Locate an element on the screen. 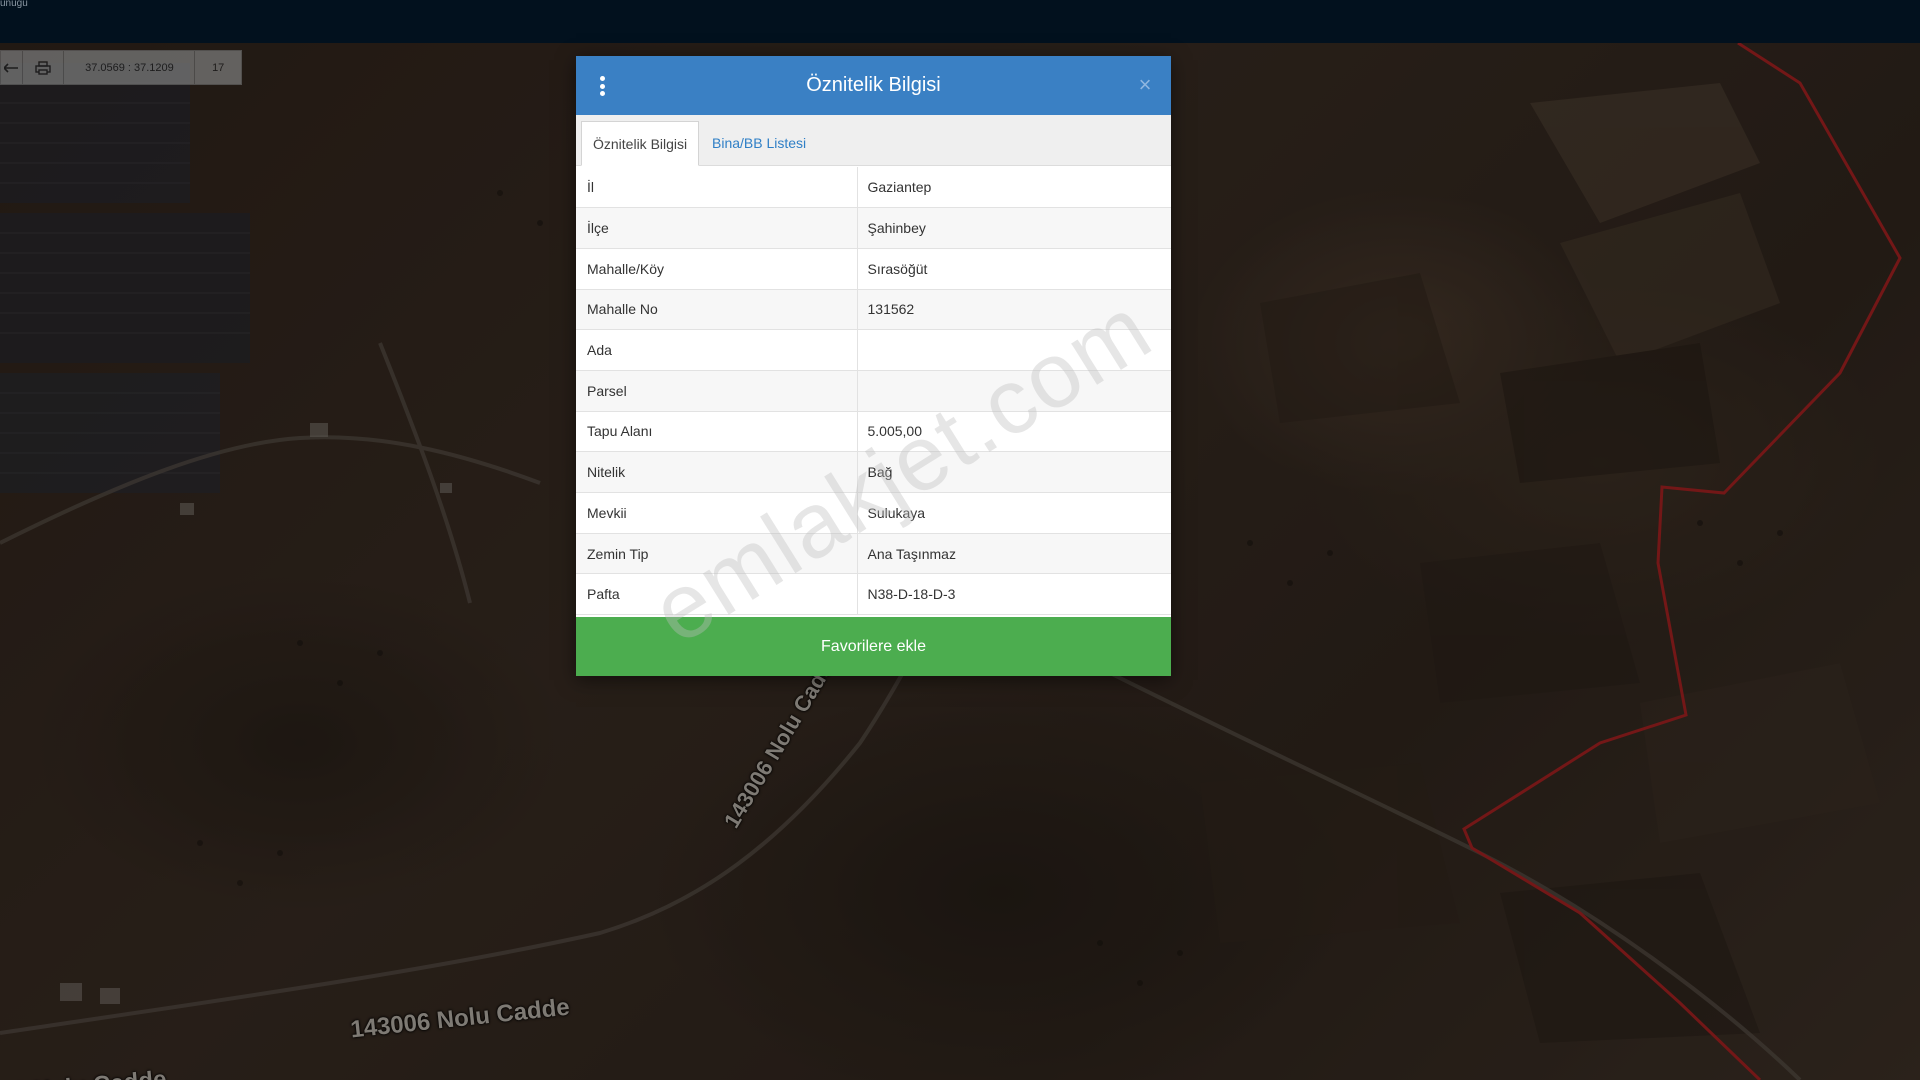 This screenshot has height=1080, width=1920. table-row: Zemin Tip Ana Taşınmaz is located at coordinates (873, 554).